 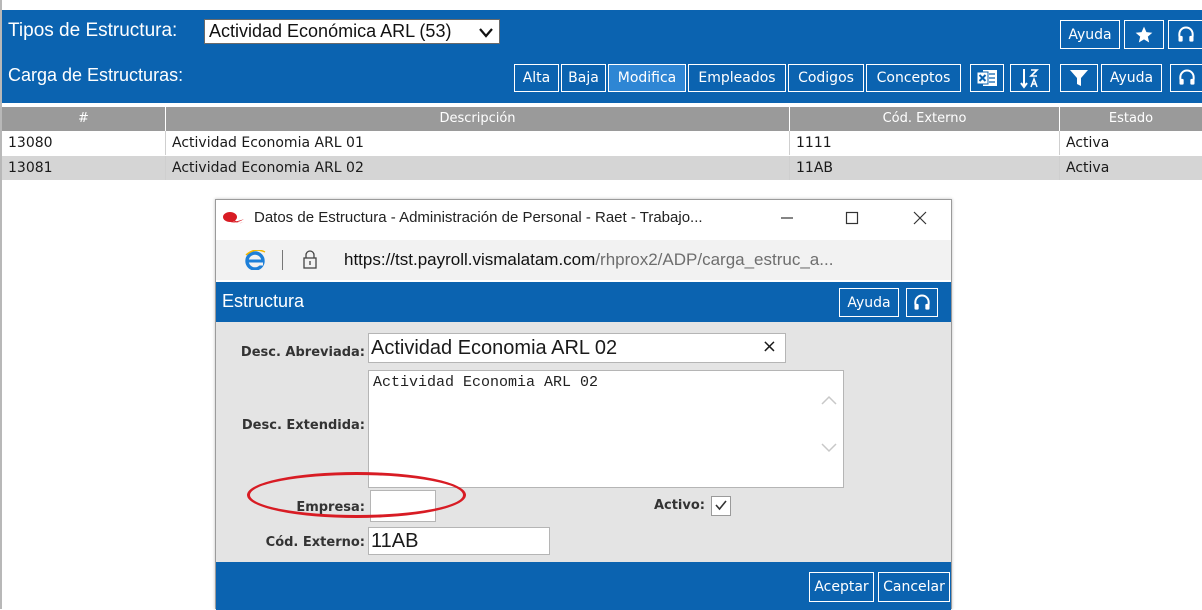 I want to click on structure-header-bar: Estructura Ayuda, so click(x=583, y=302).